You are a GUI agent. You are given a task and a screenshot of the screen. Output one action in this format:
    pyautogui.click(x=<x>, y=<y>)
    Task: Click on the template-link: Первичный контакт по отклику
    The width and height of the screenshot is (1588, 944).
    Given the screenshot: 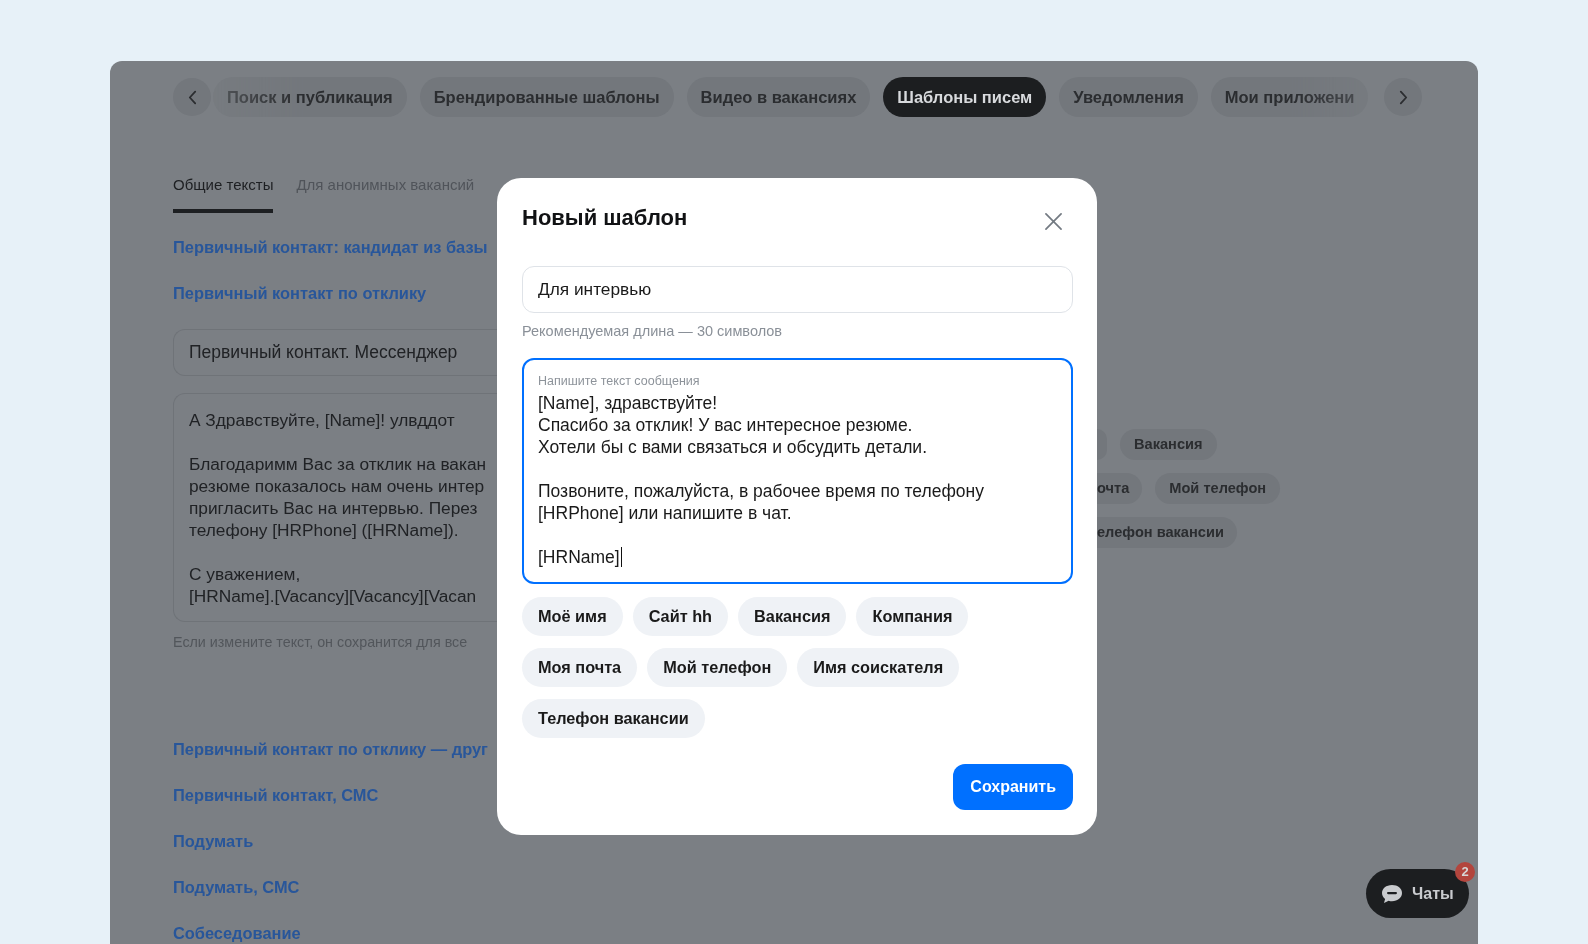 What is the action you would take?
    pyautogui.click(x=300, y=293)
    